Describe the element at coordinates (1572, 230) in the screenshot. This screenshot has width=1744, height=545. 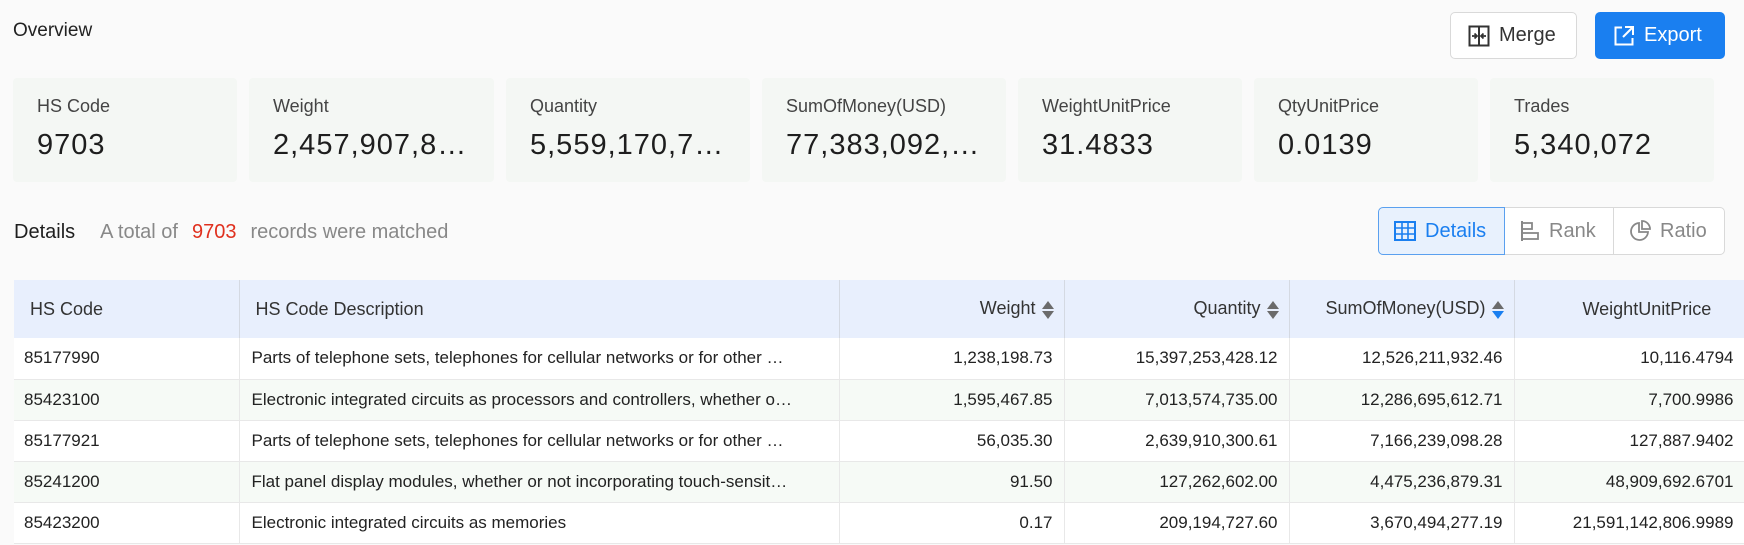
I see `tab-rank-label: Rank` at that location.